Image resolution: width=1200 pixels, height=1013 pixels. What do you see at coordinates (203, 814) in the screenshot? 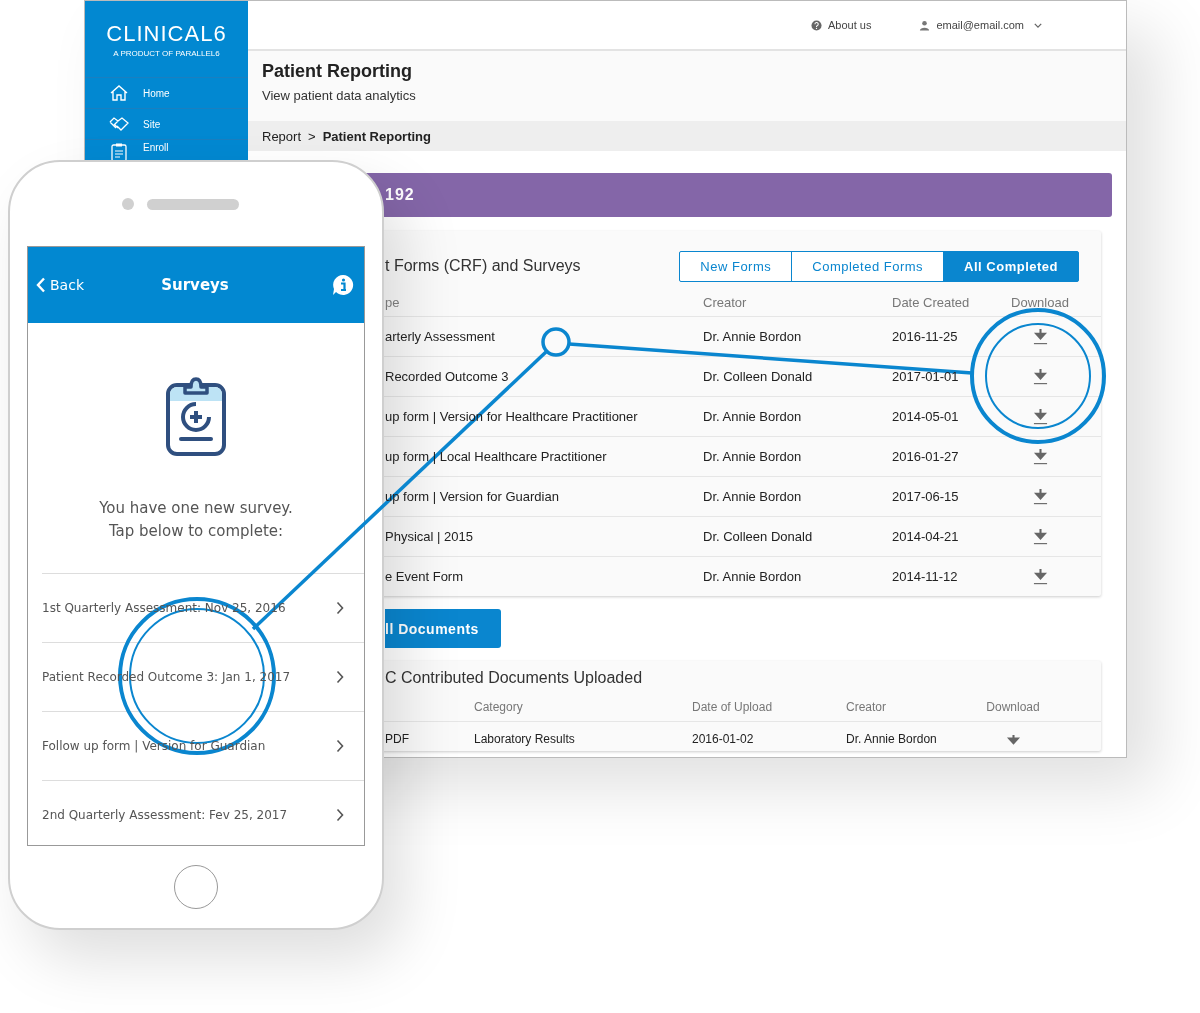
I see `survey-item: 2nd Quarterly Assessment: Fev 25, 2017` at bounding box center [203, 814].